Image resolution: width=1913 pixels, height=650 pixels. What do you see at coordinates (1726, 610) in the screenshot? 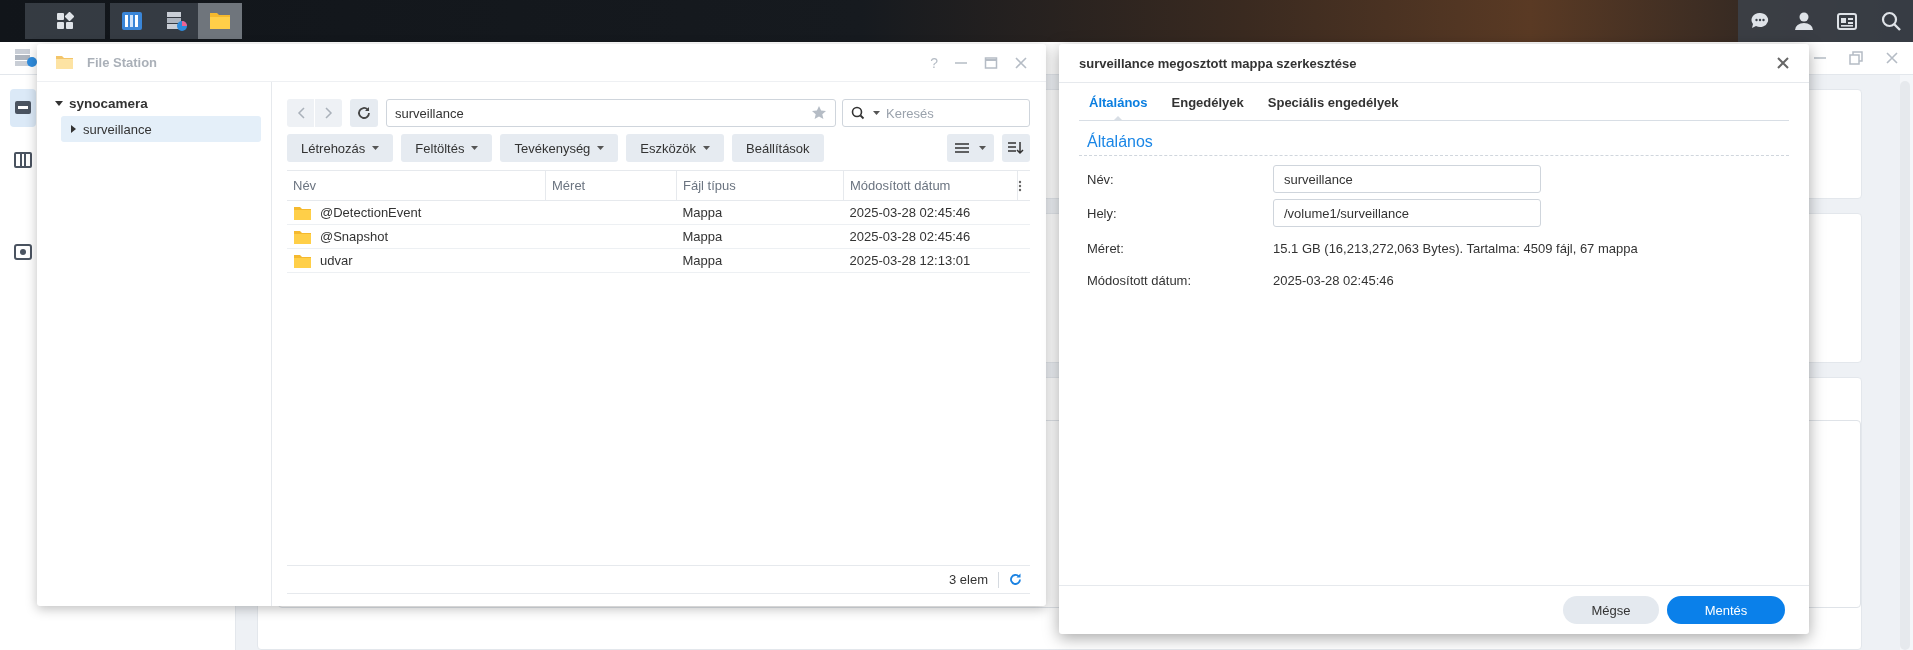
I see `save-button: Mentés` at bounding box center [1726, 610].